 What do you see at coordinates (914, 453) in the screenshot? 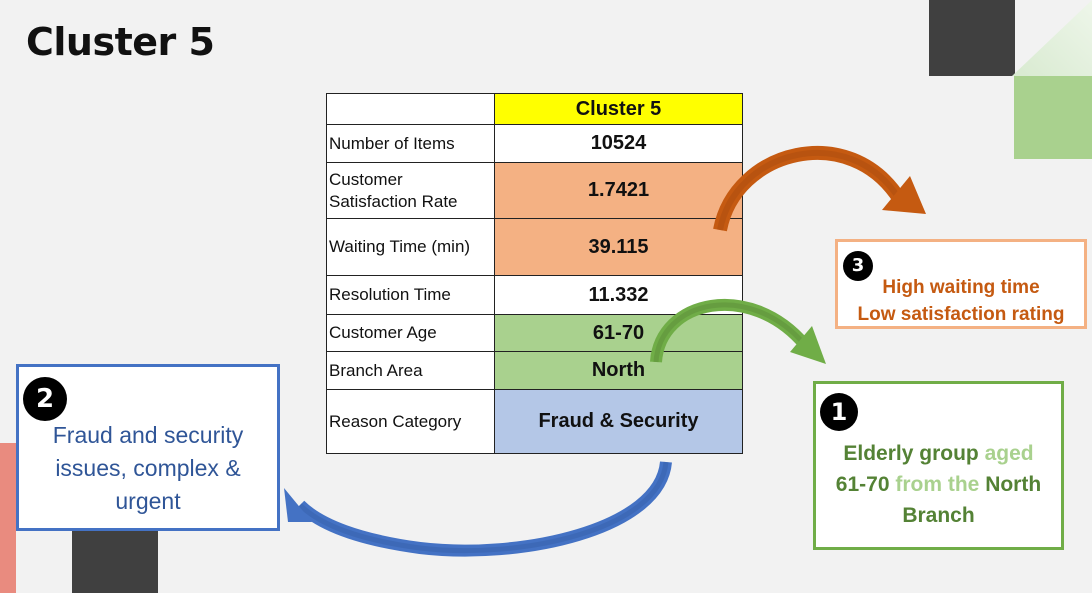
I see `callout-1-text-a: Elderly group` at bounding box center [914, 453].